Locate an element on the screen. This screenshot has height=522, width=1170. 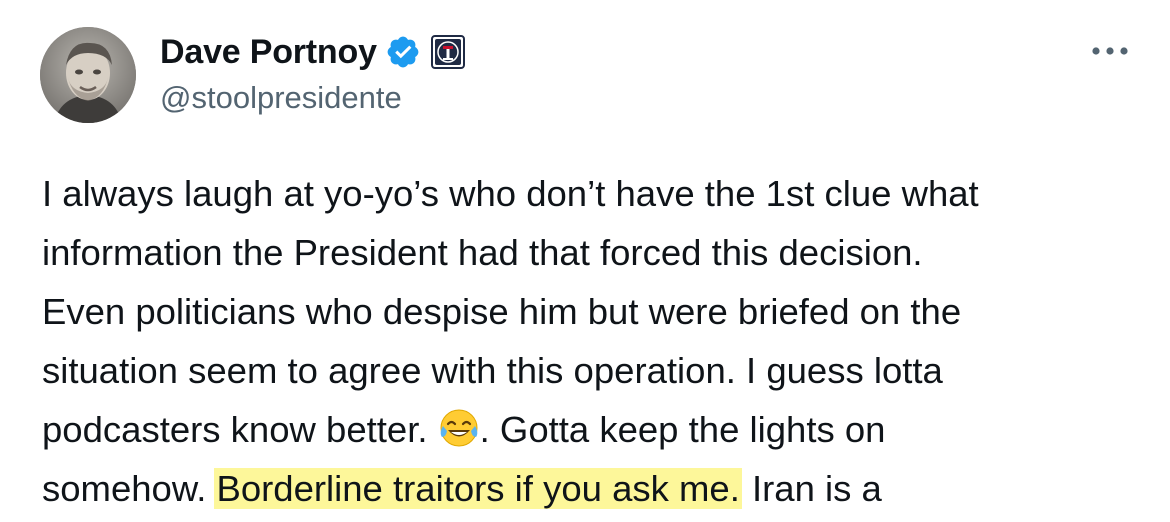
verified-check-icon is located at coordinates (403, 52).